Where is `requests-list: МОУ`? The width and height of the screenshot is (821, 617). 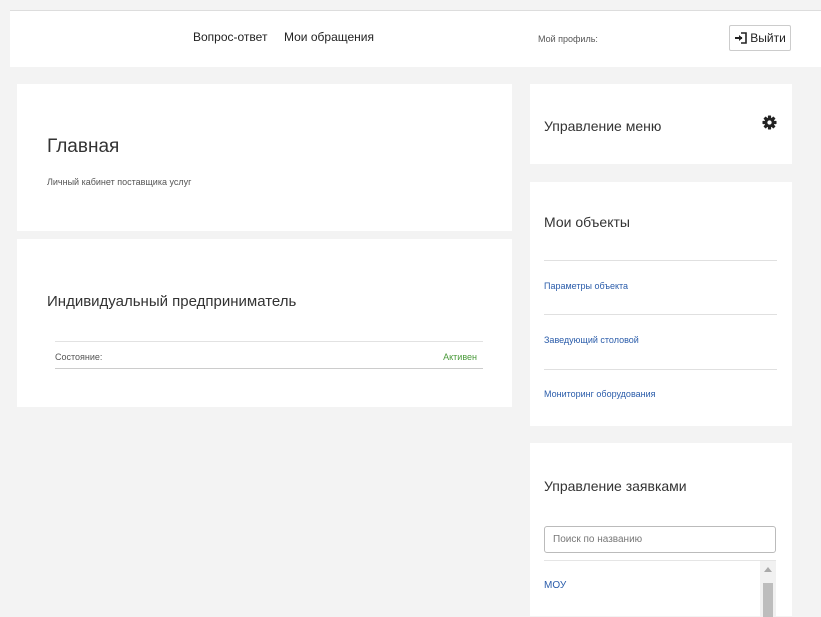 requests-list: МОУ is located at coordinates (660, 588).